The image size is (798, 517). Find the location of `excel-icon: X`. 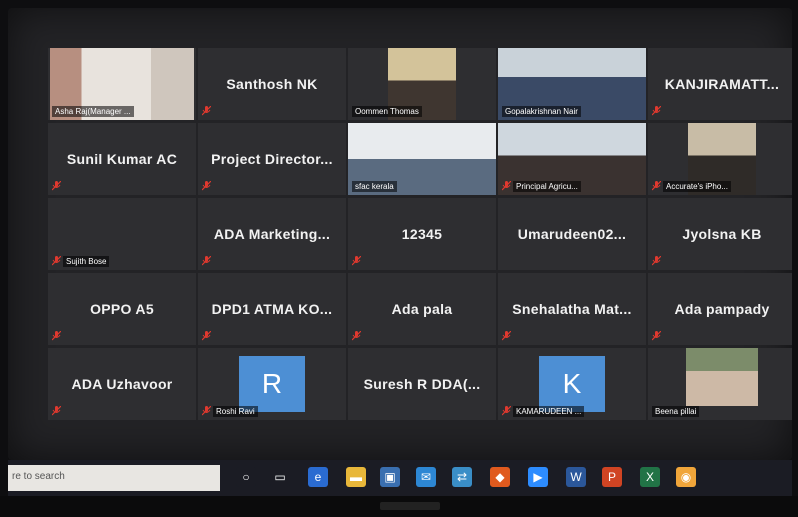

excel-icon: X is located at coordinates (650, 477).